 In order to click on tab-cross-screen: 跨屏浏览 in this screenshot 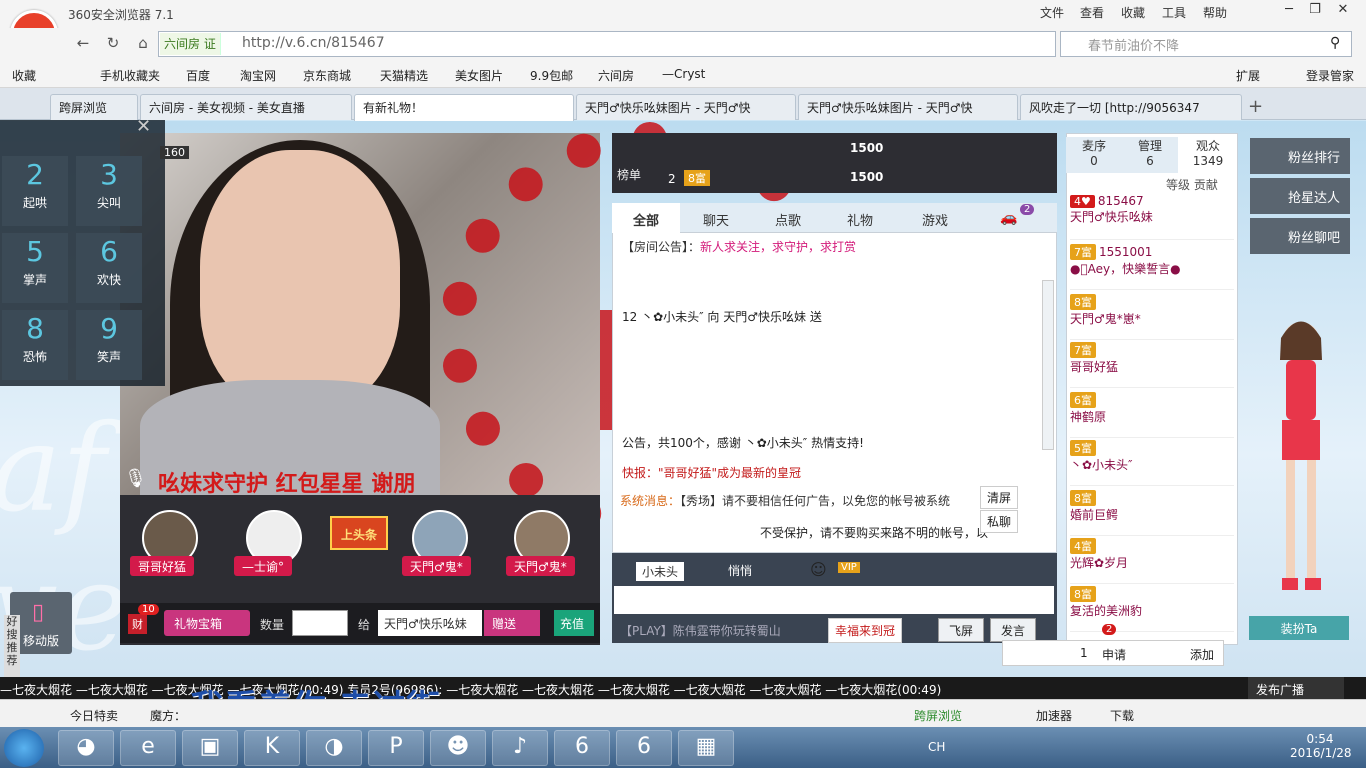, I will do `click(94, 107)`.